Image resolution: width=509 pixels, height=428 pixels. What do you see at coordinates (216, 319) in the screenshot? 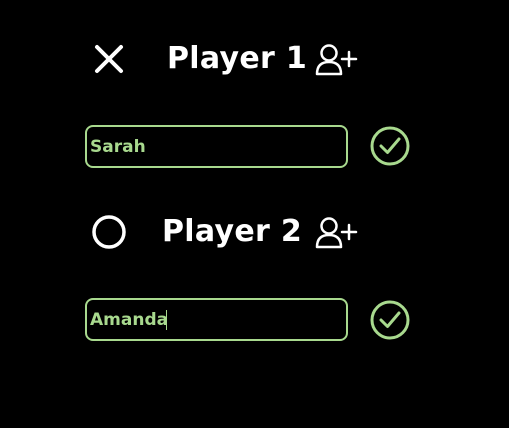
I see `player-2-name-input` at bounding box center [216, 319].